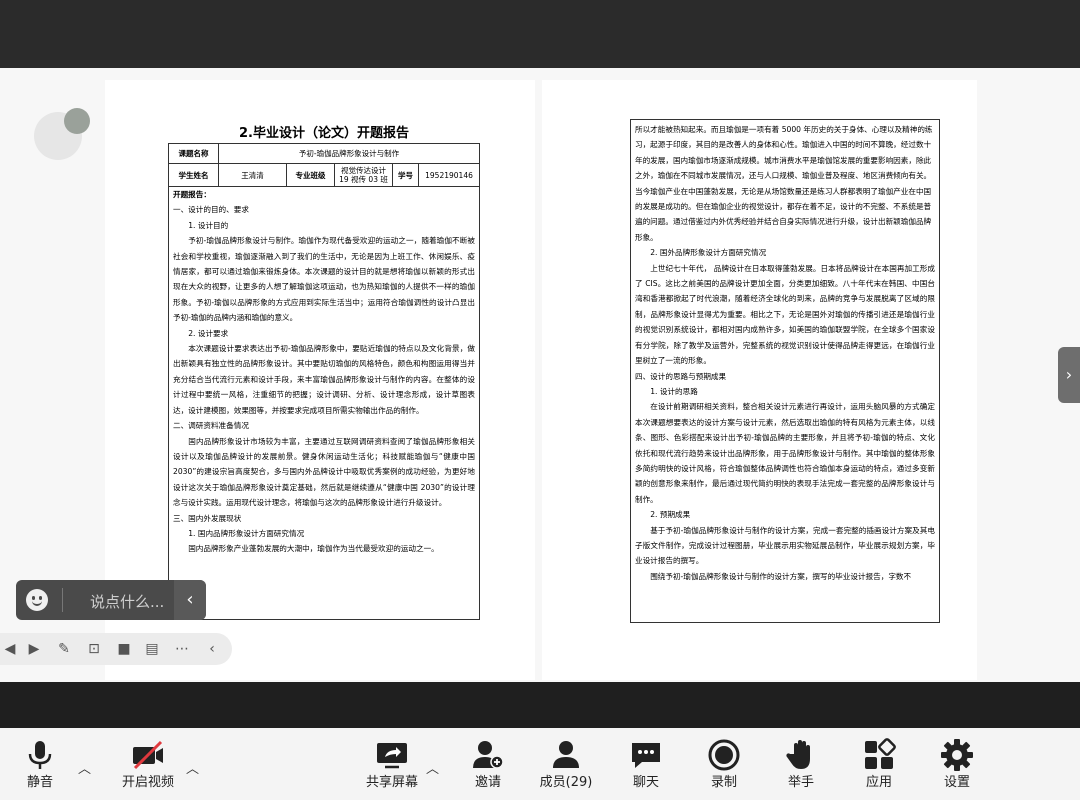 The width and height of the screenshot is (1080, 800). What do you see at coordinates (62, 134) in the screenshot?
I see `speaker-avatar-icon` at bounding box center [62, 134].